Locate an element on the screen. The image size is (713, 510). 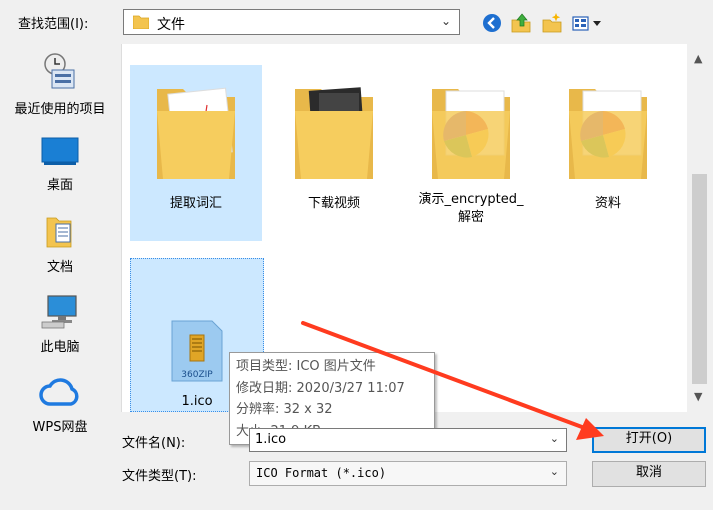
file-type-label: 文件类型(T): is located at coordinates (159, 476).